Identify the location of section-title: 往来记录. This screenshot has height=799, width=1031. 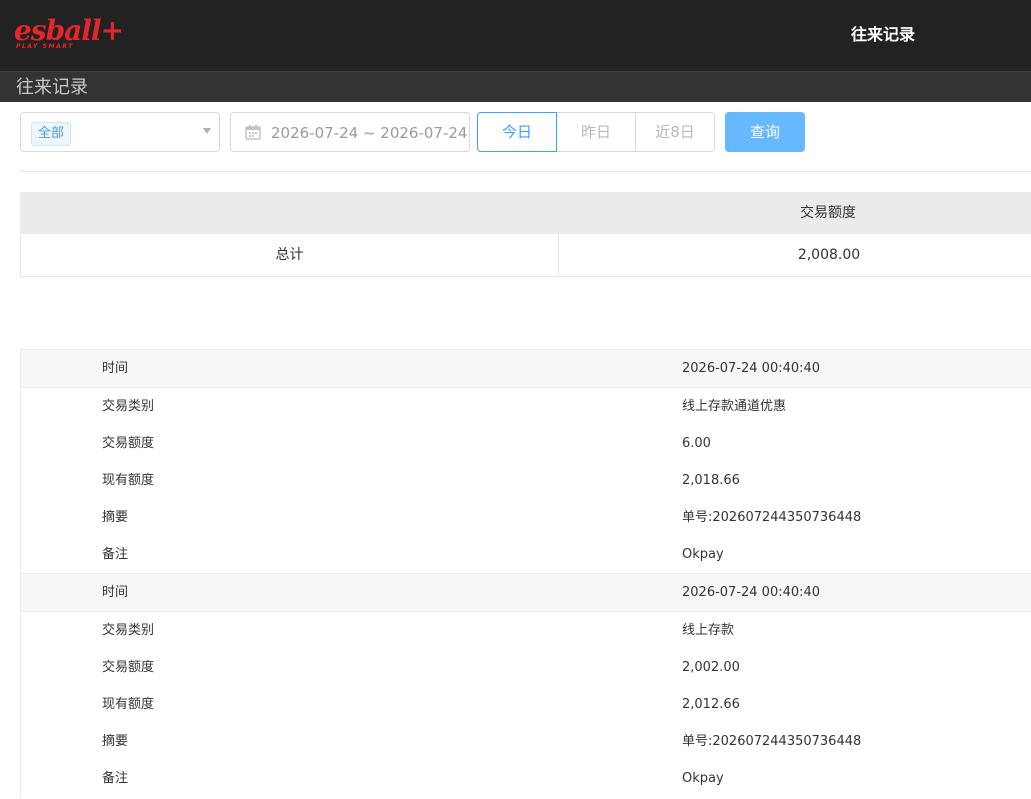
(52, 87).